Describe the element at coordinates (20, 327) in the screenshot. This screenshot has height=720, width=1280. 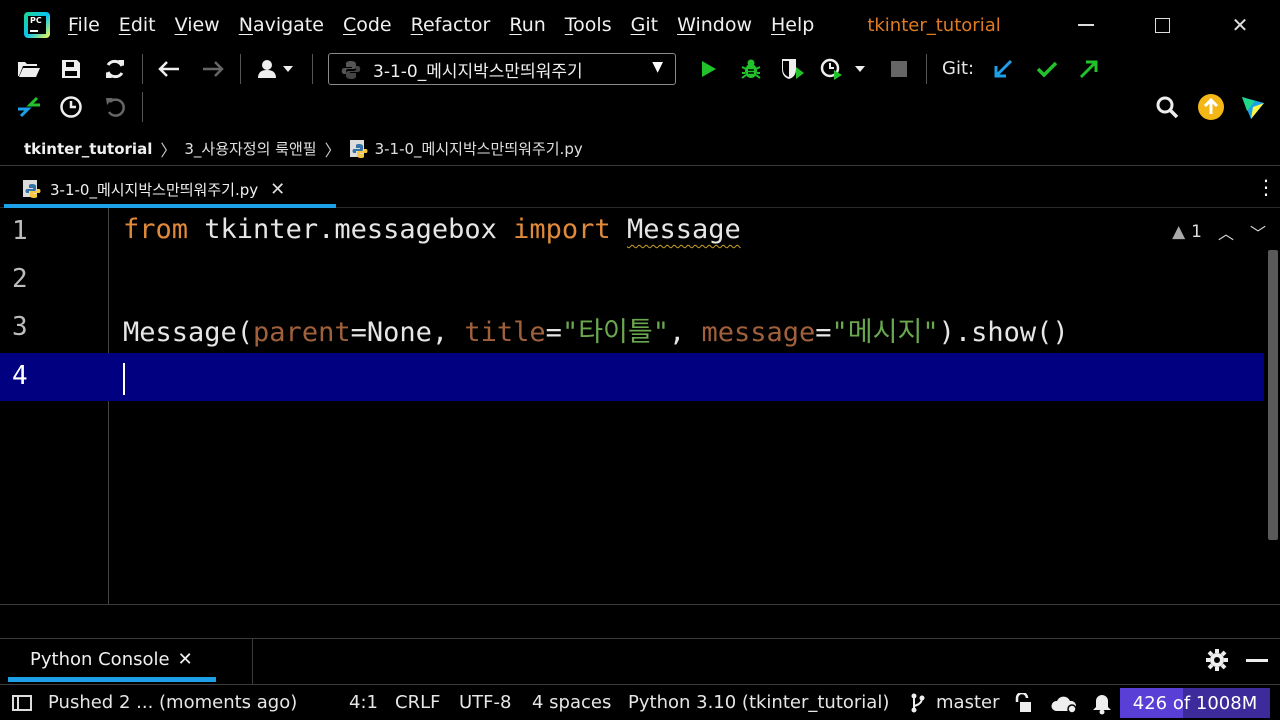
I see `line-number: 3` at that location.